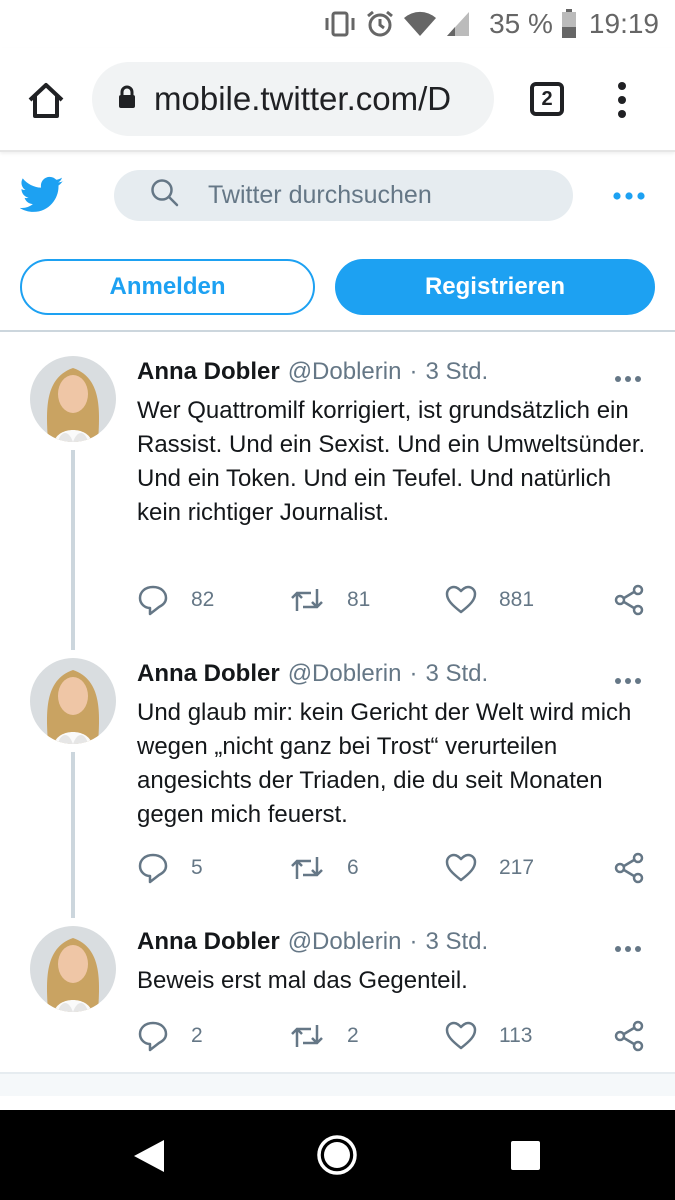  I want to click on retweet-button: 2, so click(324, 1036).